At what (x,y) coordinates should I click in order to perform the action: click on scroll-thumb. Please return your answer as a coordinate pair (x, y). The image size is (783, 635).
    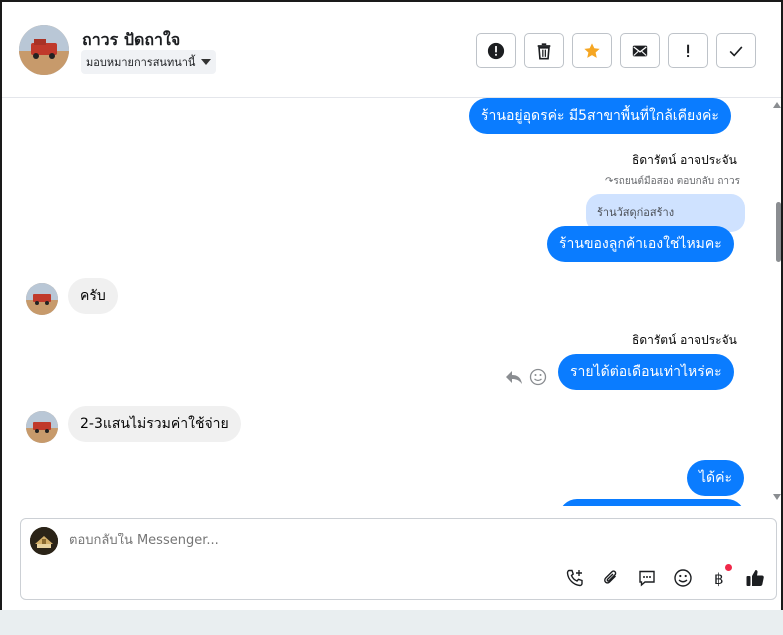
    Looking at the image, I should click on (778, 232).